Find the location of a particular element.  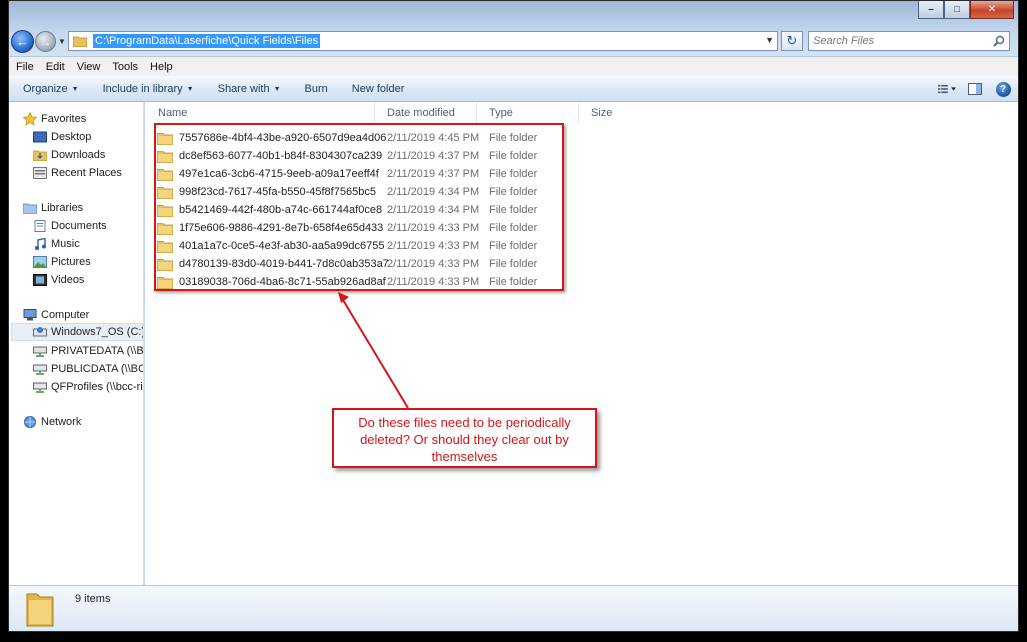

column-label: Date modified is located at coordinates (421, 113).